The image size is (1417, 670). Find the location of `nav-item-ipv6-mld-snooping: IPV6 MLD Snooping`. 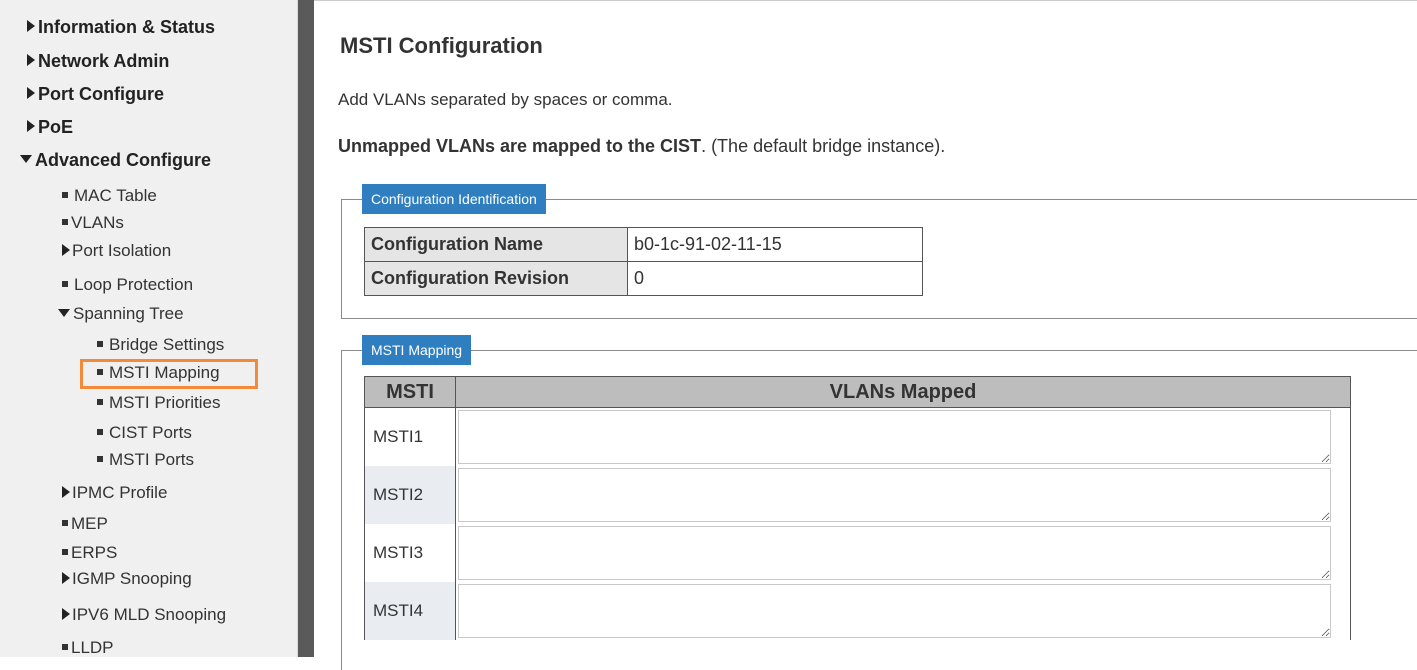

nav-item-ipv6-mld-snooping: IPV6 MLD Snooping is located at coordinates (144, 615).